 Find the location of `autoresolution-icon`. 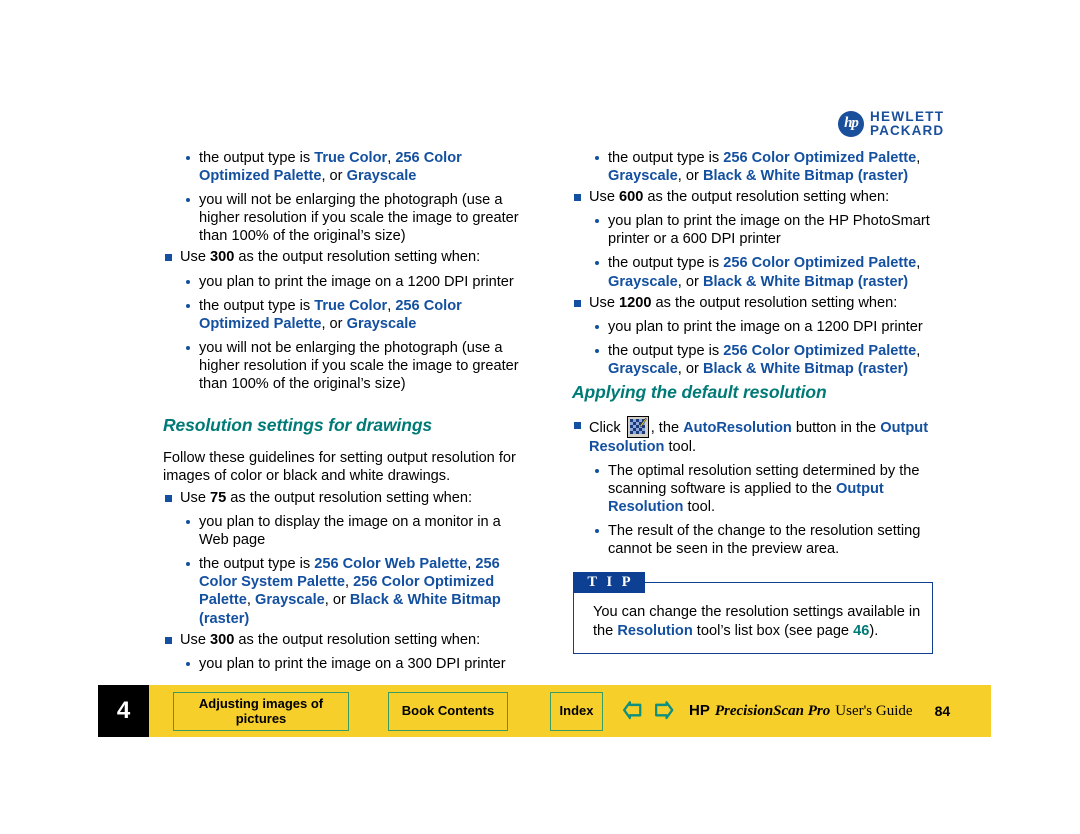

autoresolution-icon is located at coordinates (637, 426).